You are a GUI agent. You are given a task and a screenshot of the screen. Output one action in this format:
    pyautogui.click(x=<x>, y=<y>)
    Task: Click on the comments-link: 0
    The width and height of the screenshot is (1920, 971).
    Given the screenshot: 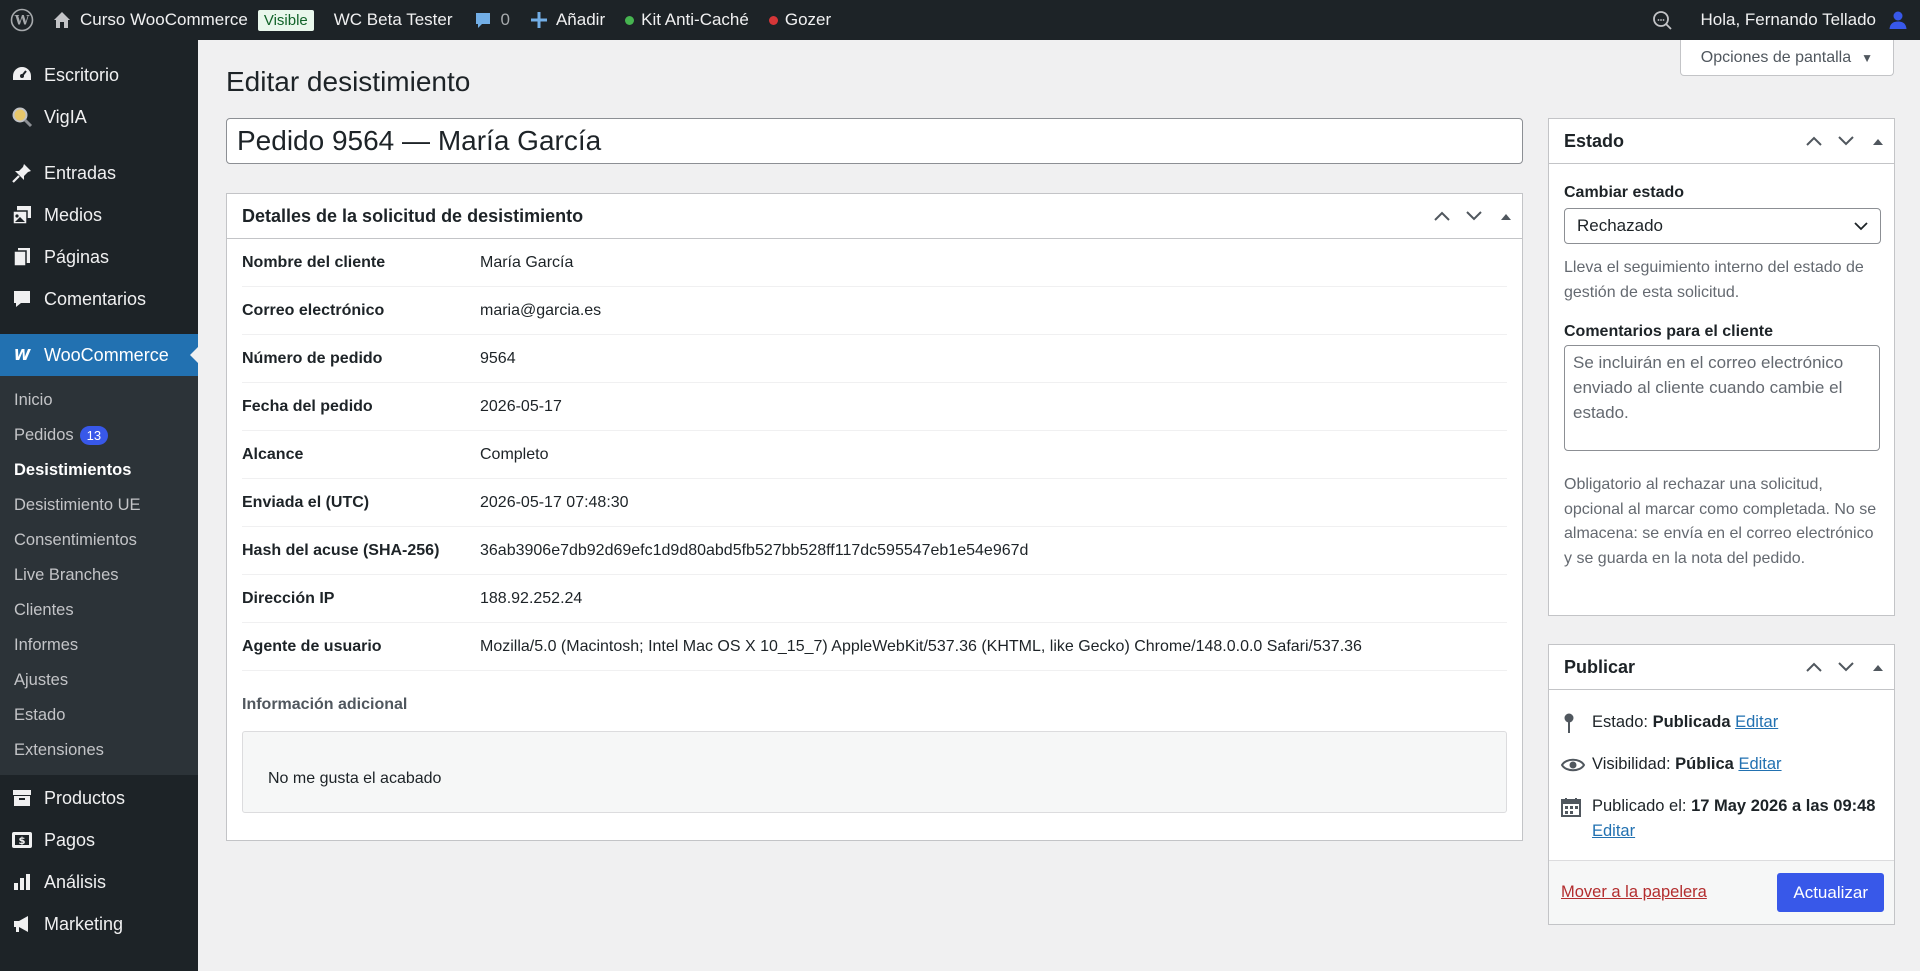 What is the action you would take?
    pyautogui.click(x=491, y=20)
    